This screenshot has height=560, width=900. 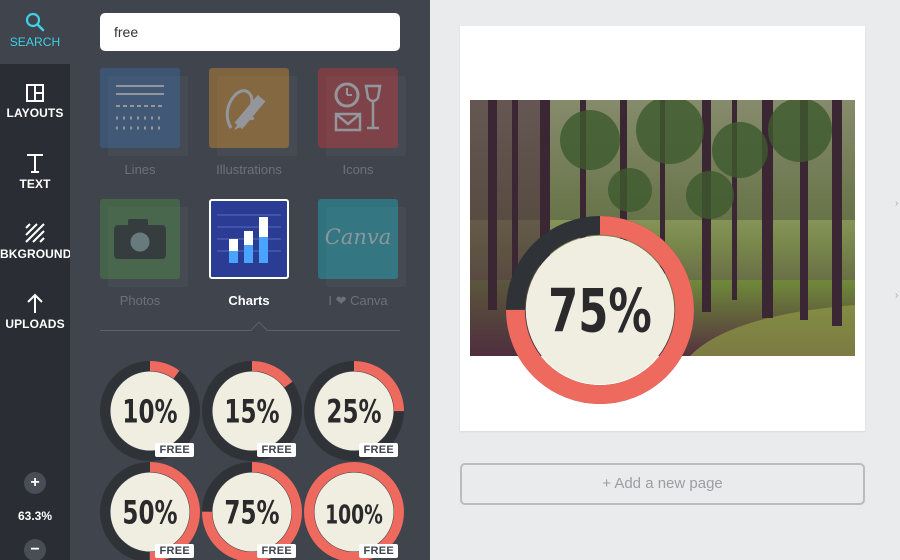 I want to click on bar-chart-icon, so click(x=249, y=238).